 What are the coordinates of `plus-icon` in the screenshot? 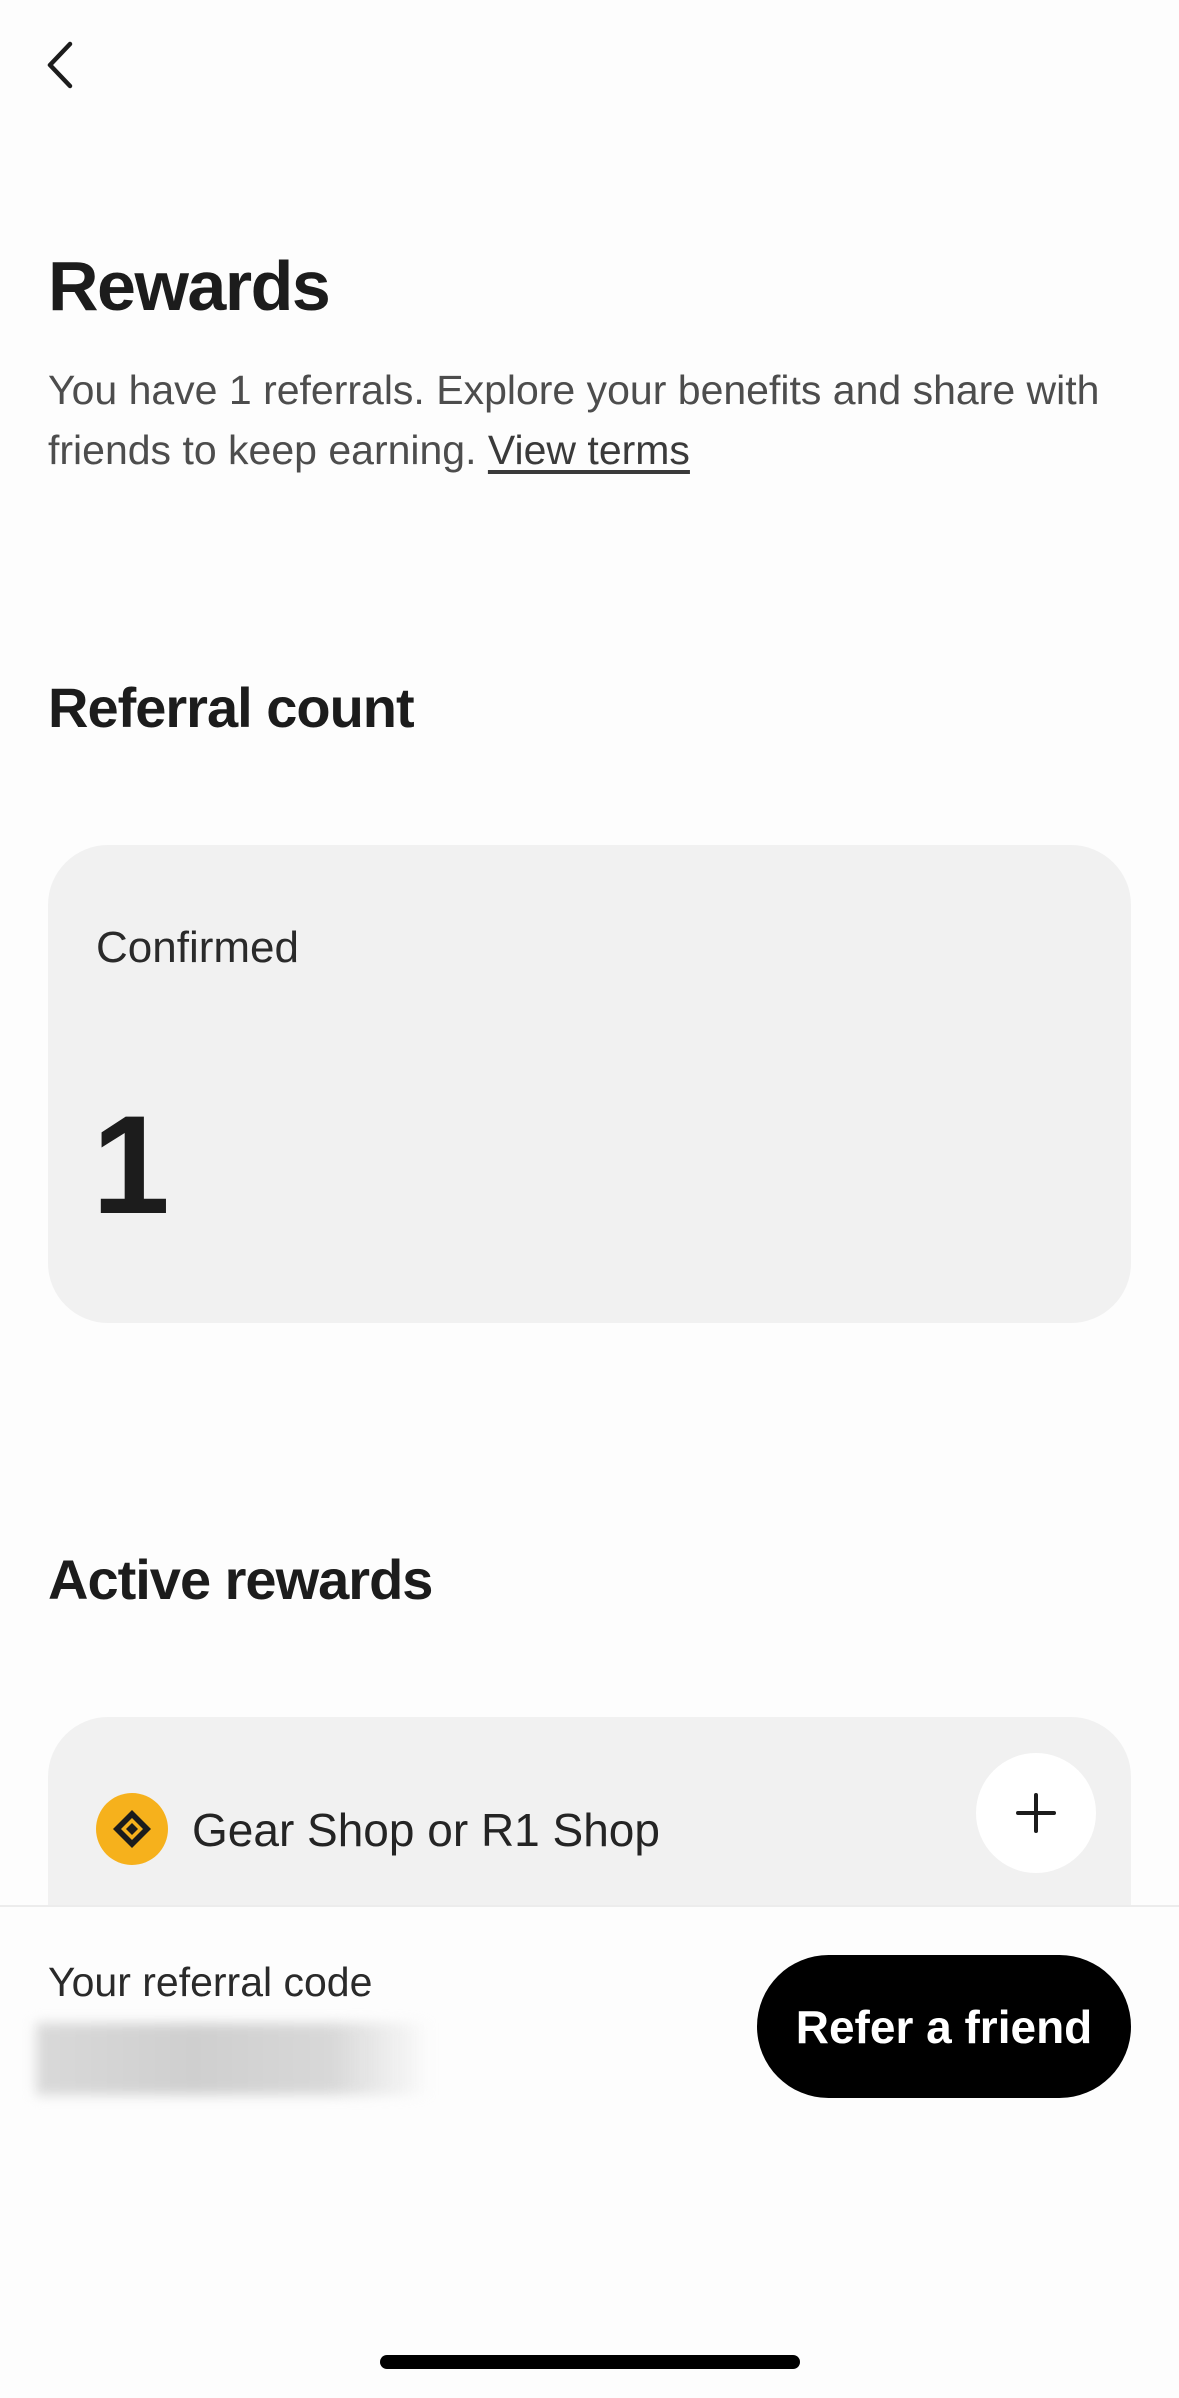 It's located at (1036, 1813).